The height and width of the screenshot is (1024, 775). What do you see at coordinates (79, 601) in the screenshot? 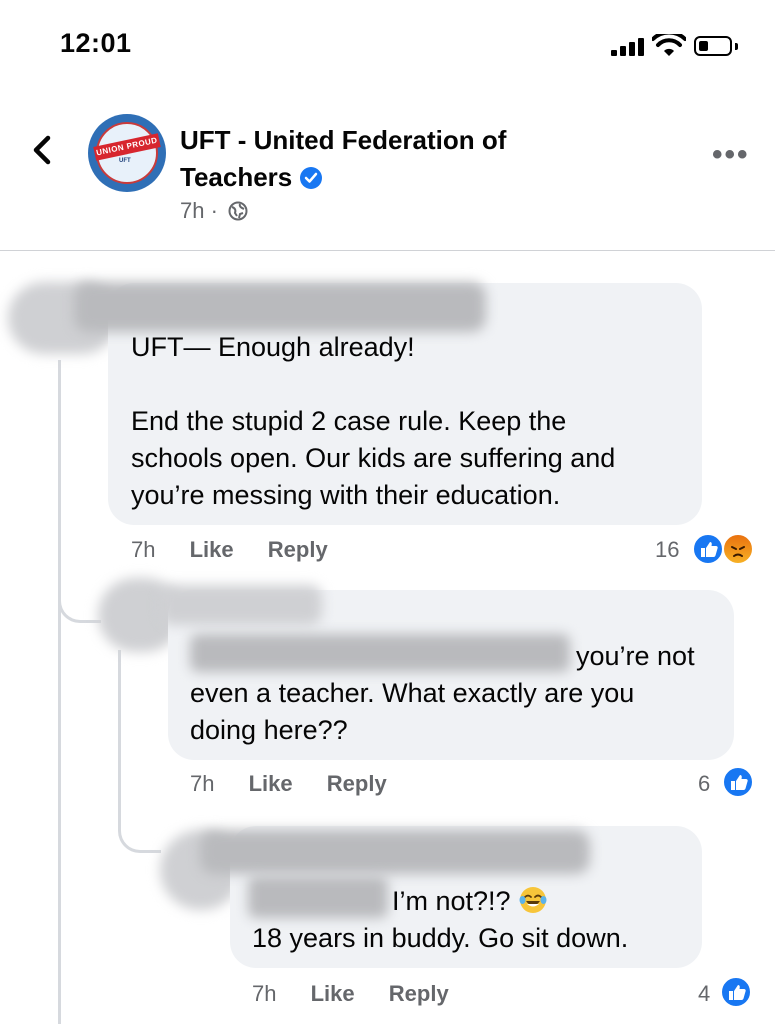
I see `thread-branch` at bounding box center [79, 601].